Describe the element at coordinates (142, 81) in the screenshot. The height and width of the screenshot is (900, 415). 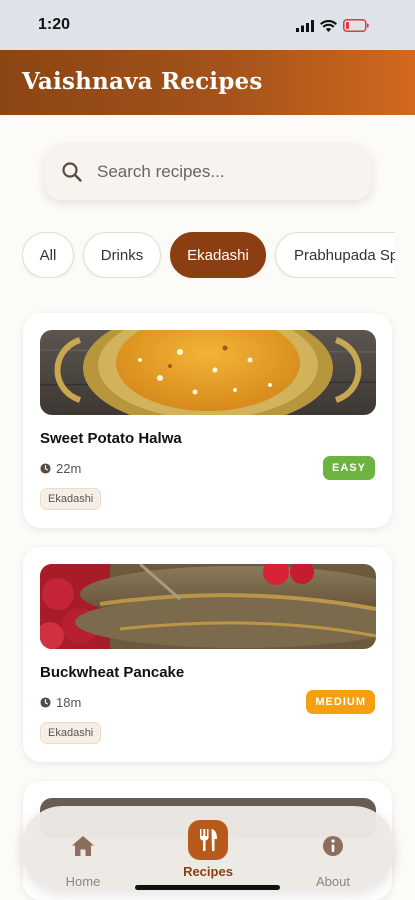
I see `page-title: Vaishnava Recipes` at that location.